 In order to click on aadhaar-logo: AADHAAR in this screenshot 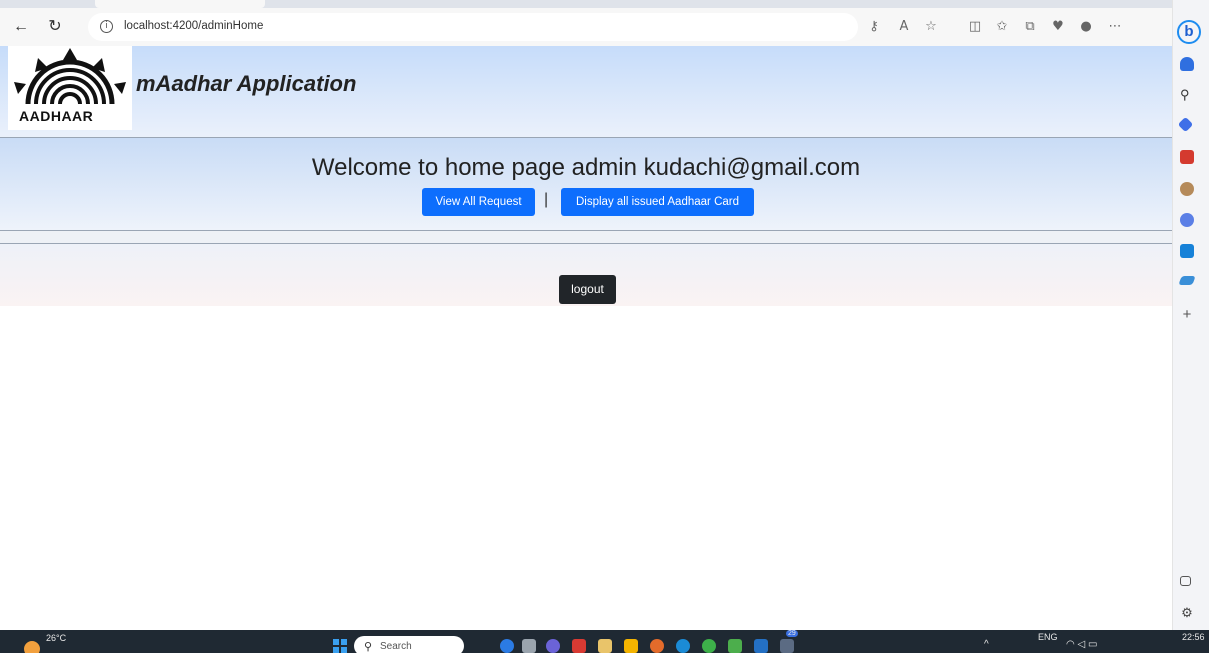, I will do `click(70, 88)`.